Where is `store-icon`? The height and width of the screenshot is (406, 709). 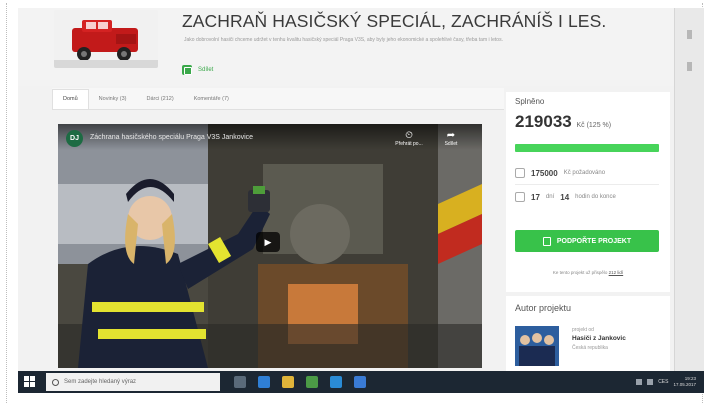 store-icon is located at coordinates (336, 382).